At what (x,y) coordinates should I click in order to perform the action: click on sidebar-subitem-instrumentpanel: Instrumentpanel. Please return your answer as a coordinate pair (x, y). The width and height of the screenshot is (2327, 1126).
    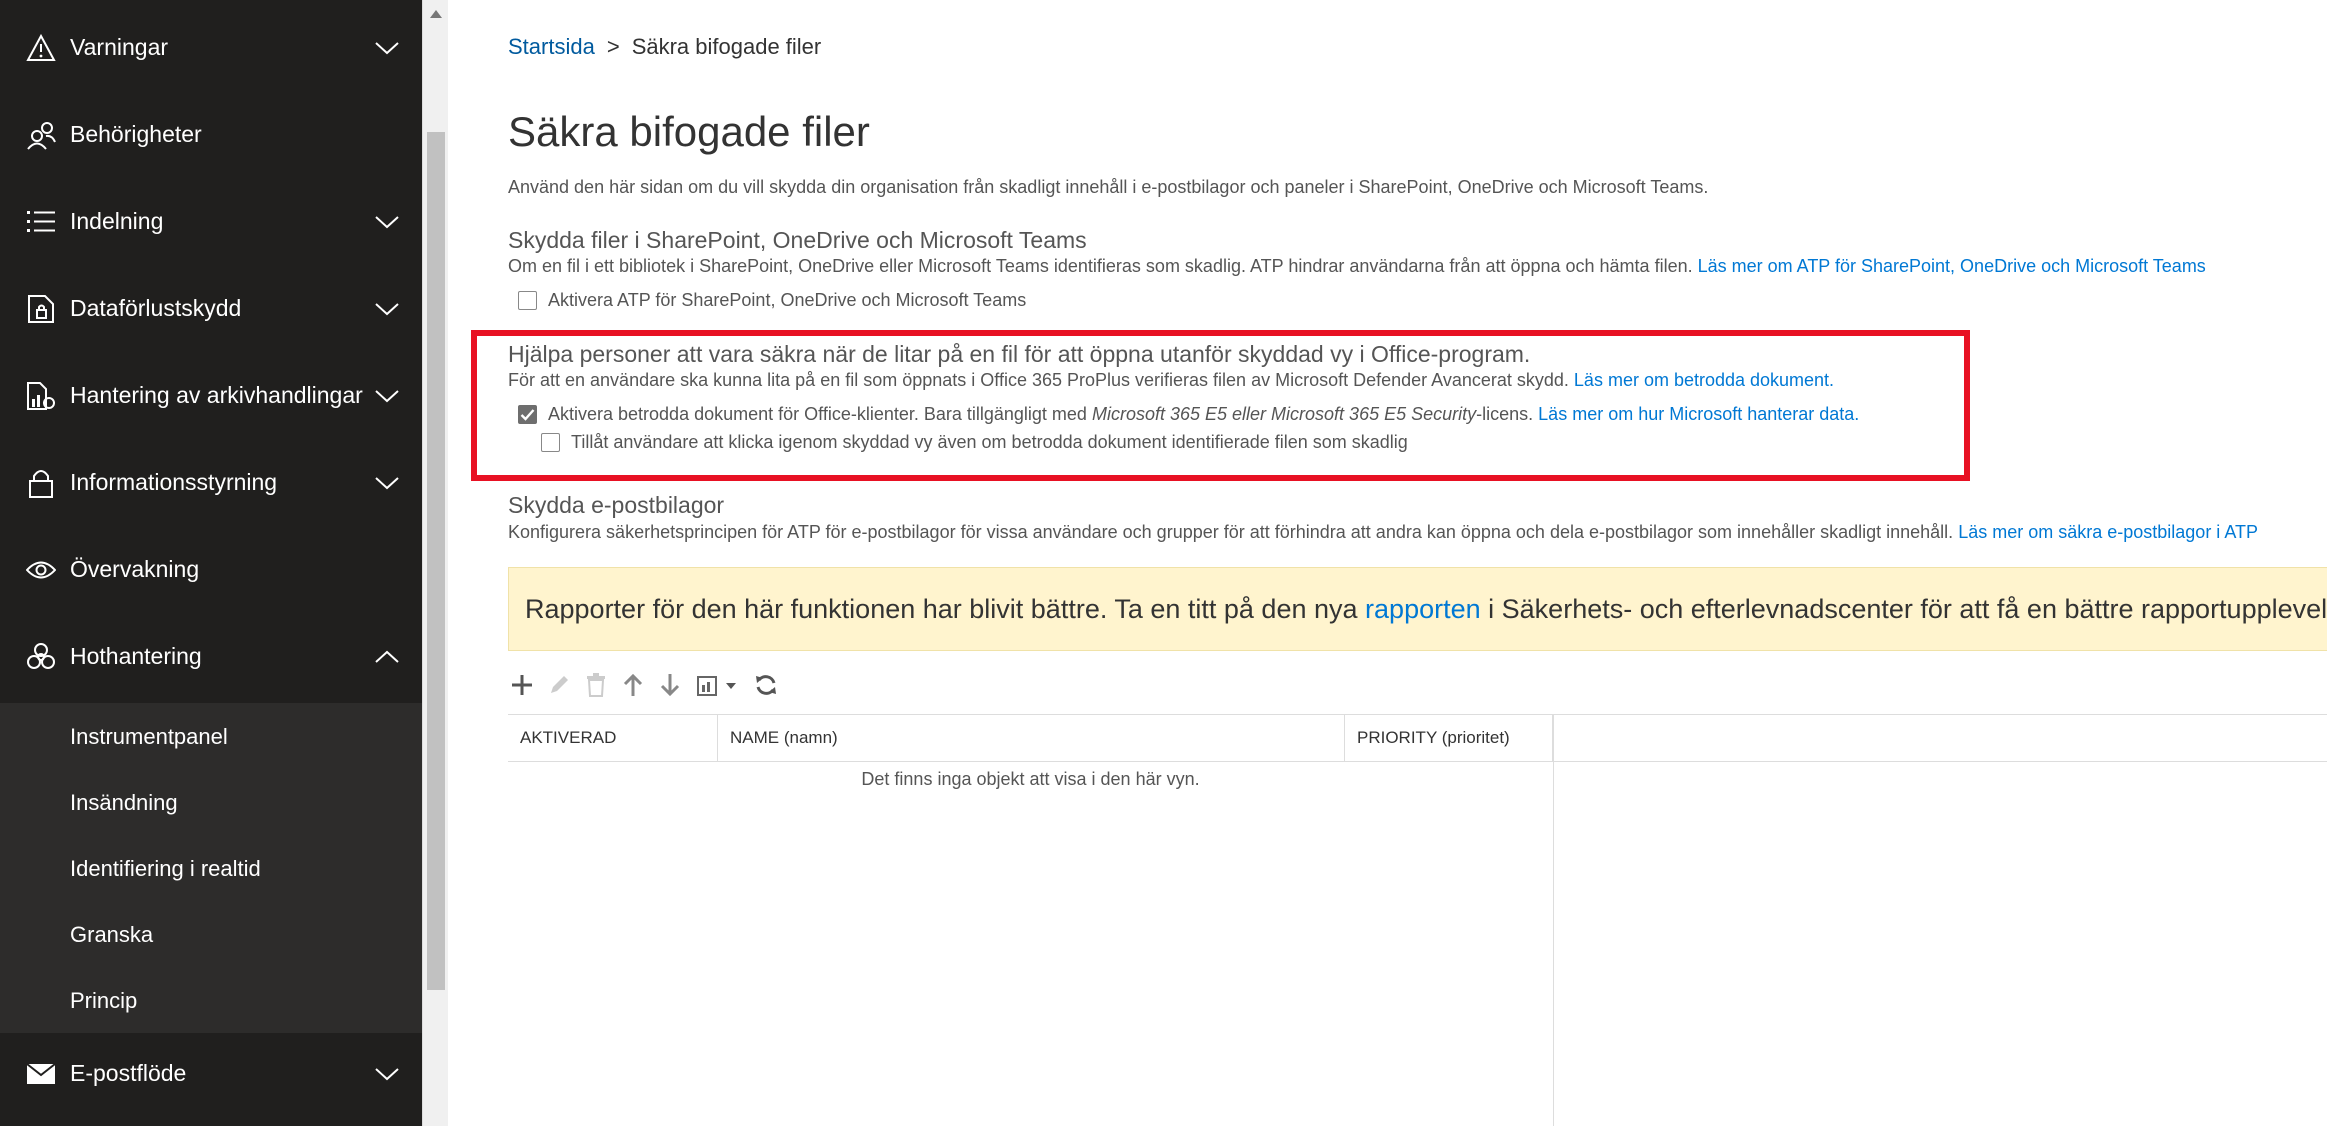
    Looking at the image, I should click on (149, 737).